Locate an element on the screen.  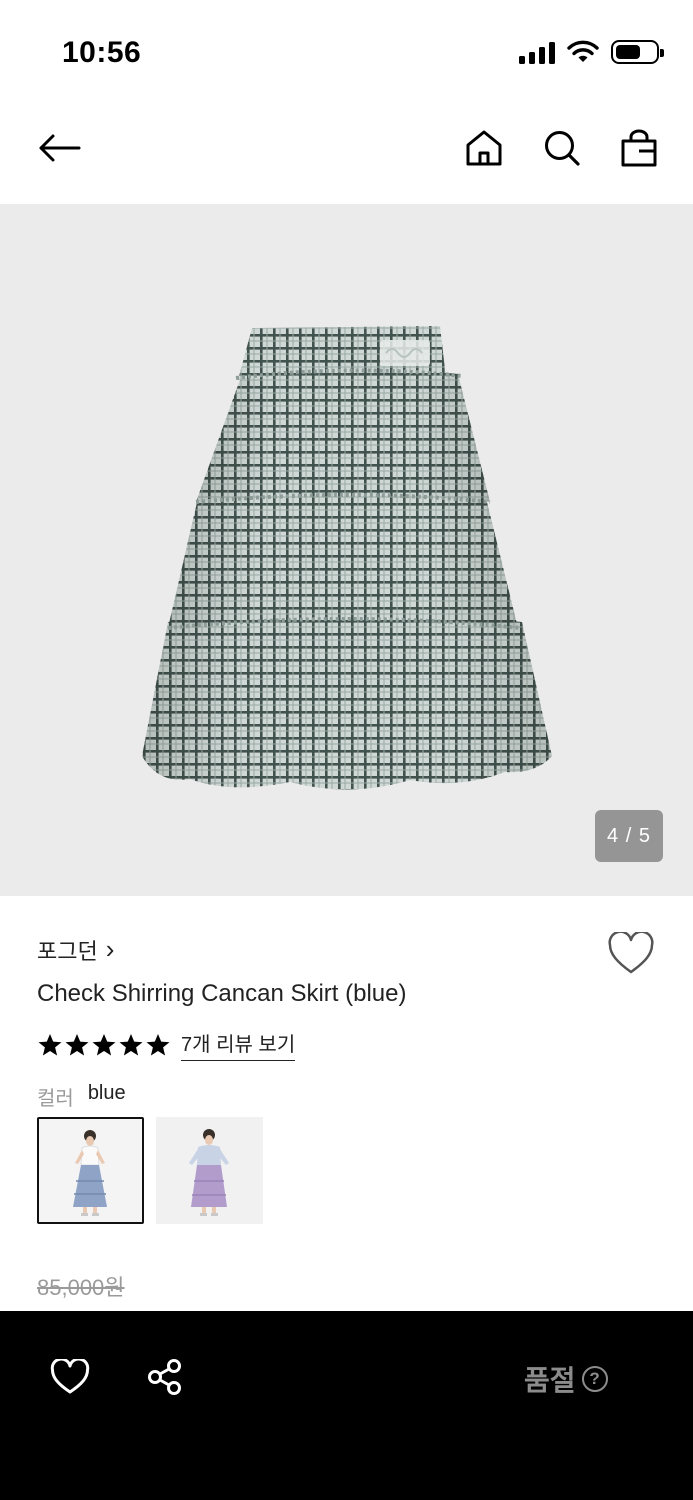
review-link: 7개 리뷰 보기 is located at coordinates (238, 1044).